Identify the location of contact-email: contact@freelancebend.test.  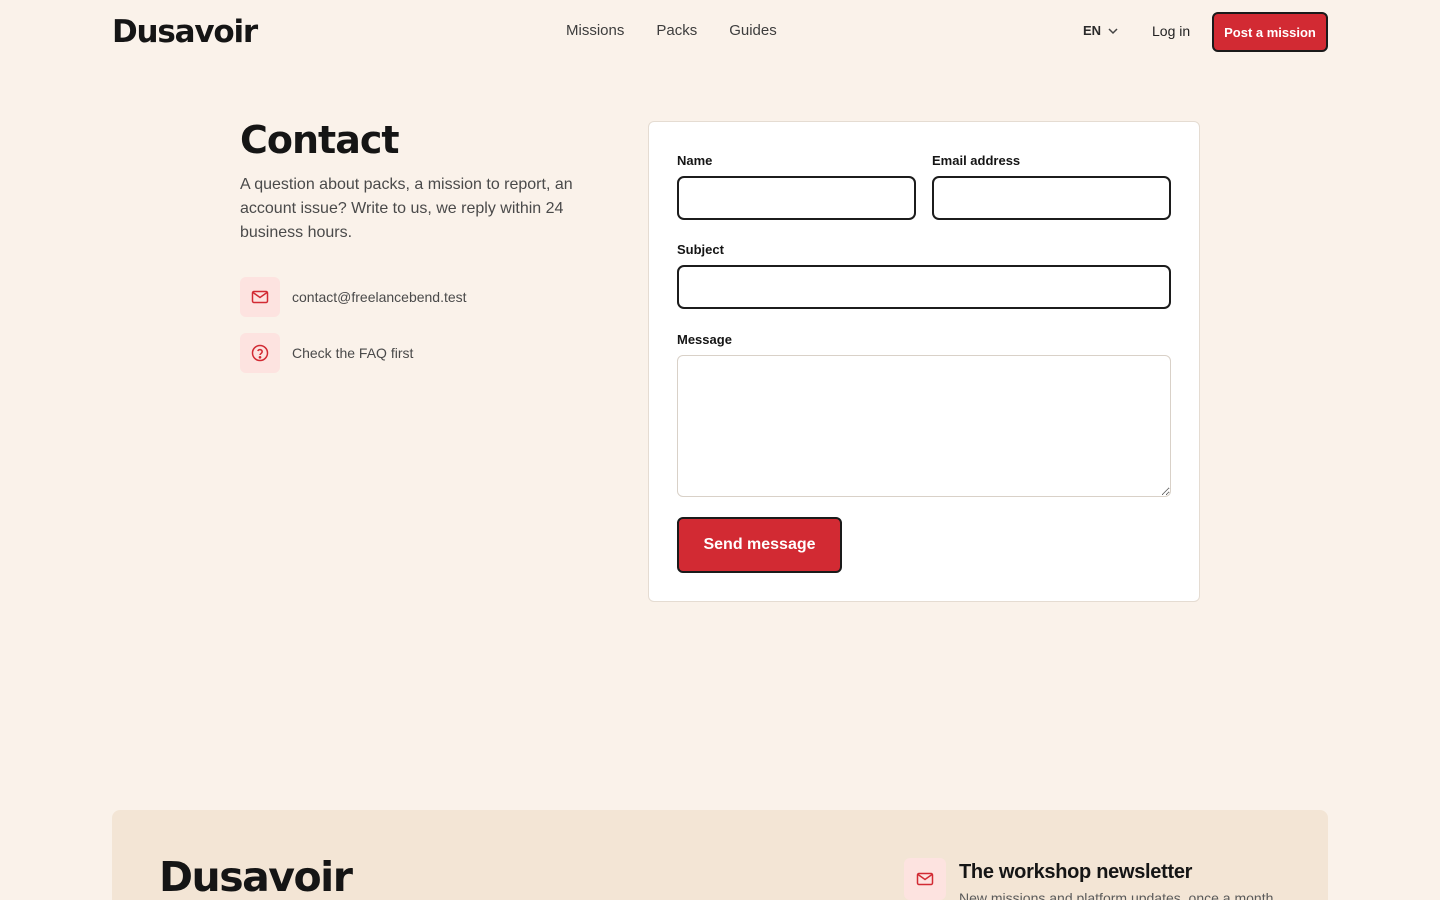
(379, 297).